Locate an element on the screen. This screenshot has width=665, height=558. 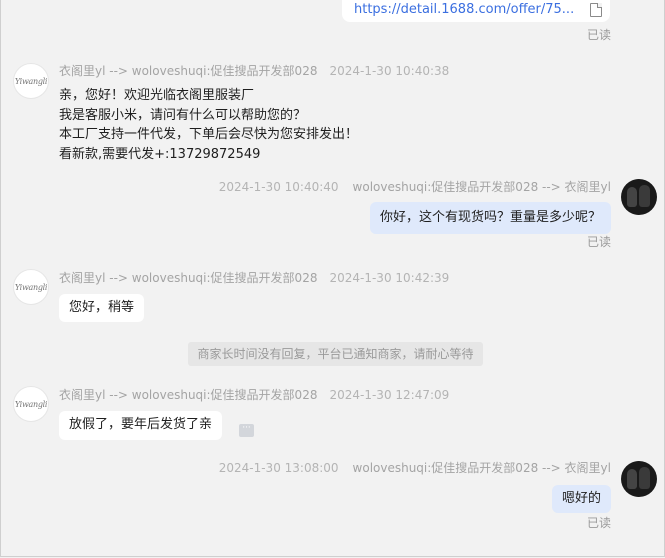
message-time: 2024-1-30 10:40:40 is located at coordinates (278, 187).